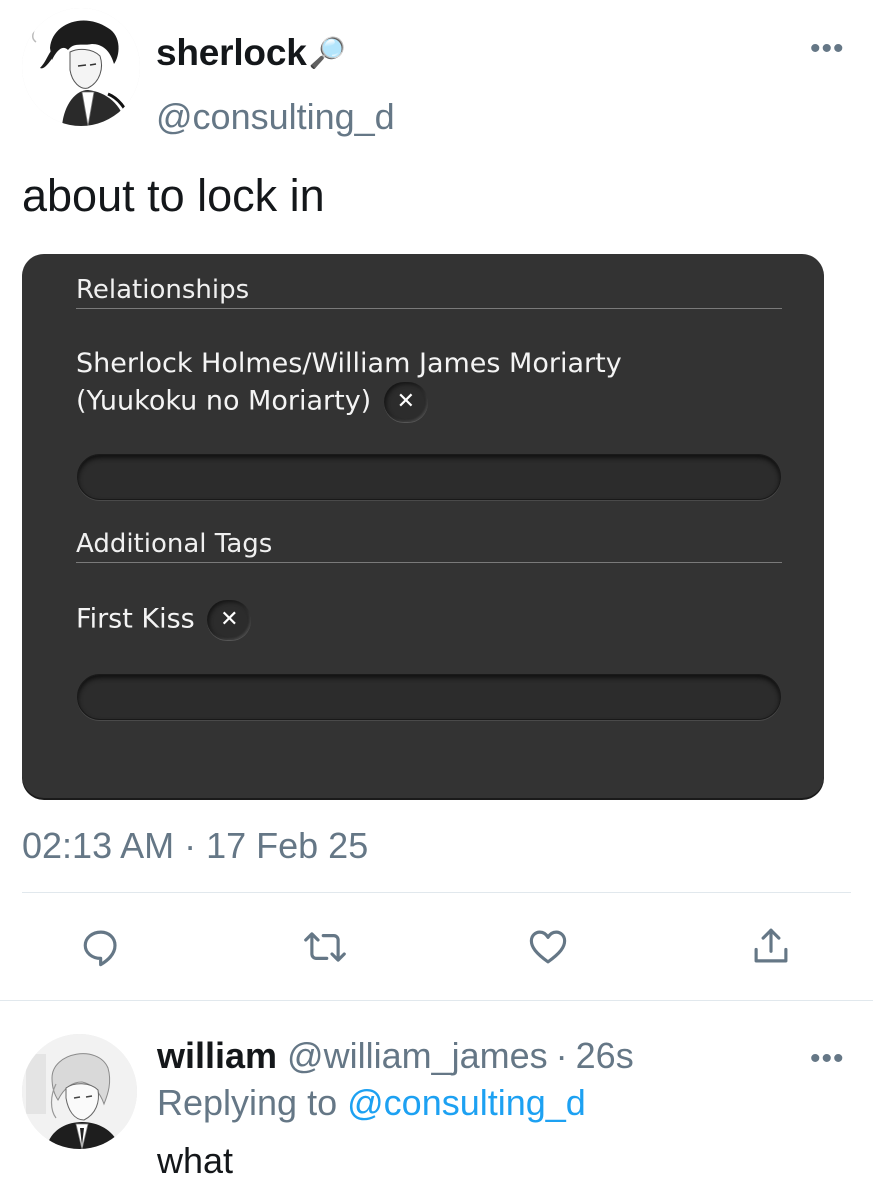 This screenshot has height=1200, width=873. Describe the element at coordinates (466, 1102) in the screenshot. I see `replying-to-link: @consulting_d` at that location.